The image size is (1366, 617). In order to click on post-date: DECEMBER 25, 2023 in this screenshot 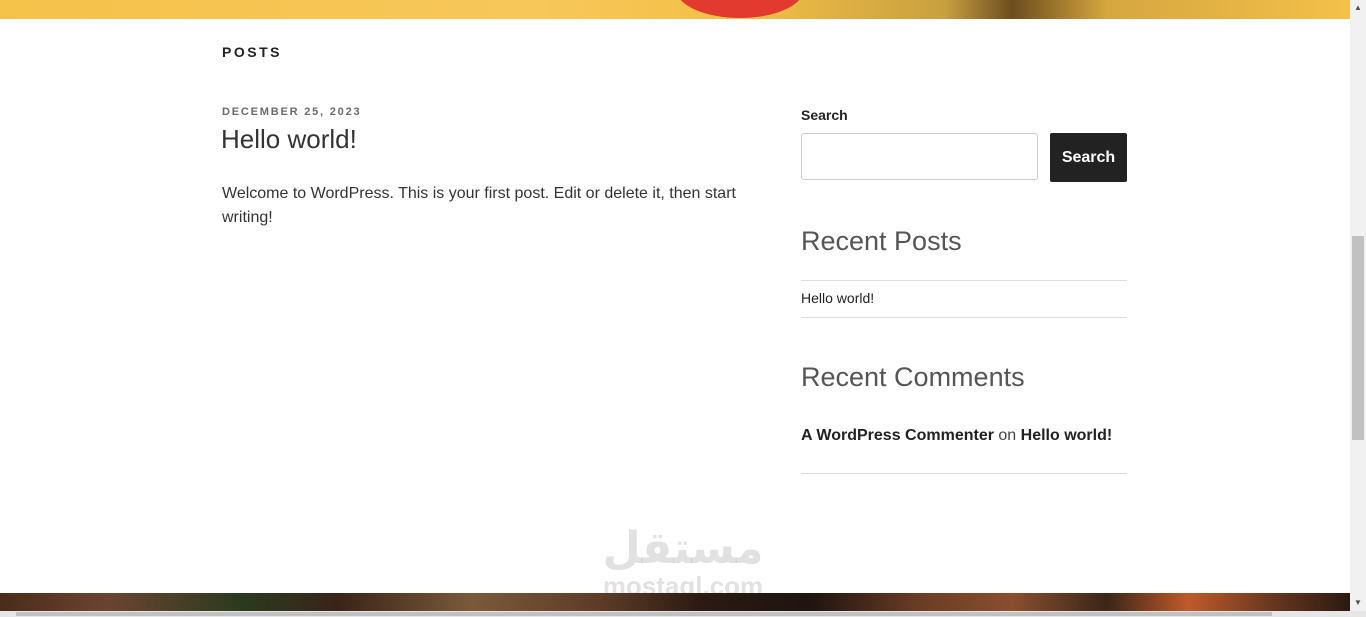, I will do `click(291, 112)`.